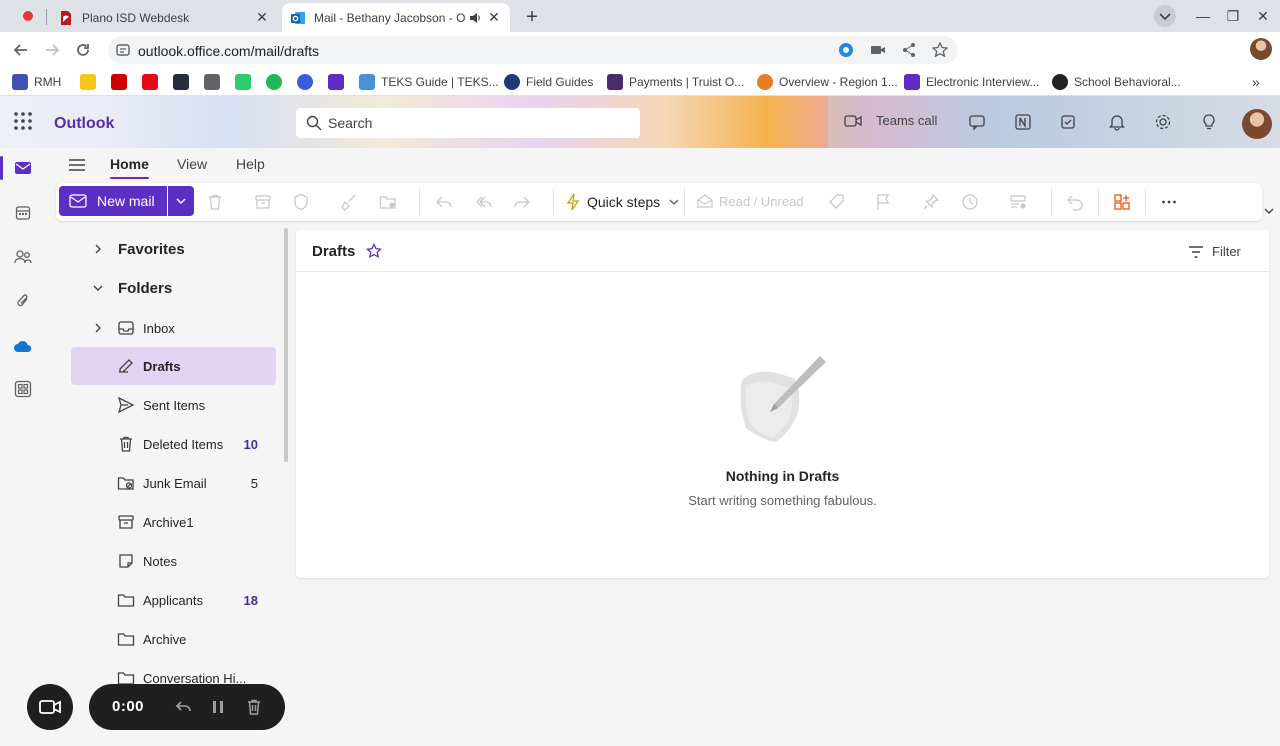 The image size is (1280, 746). What do you see at coordinates (23, 213) in the screenshot?
I see `calendar-icon` at bounding box center [23, 213].